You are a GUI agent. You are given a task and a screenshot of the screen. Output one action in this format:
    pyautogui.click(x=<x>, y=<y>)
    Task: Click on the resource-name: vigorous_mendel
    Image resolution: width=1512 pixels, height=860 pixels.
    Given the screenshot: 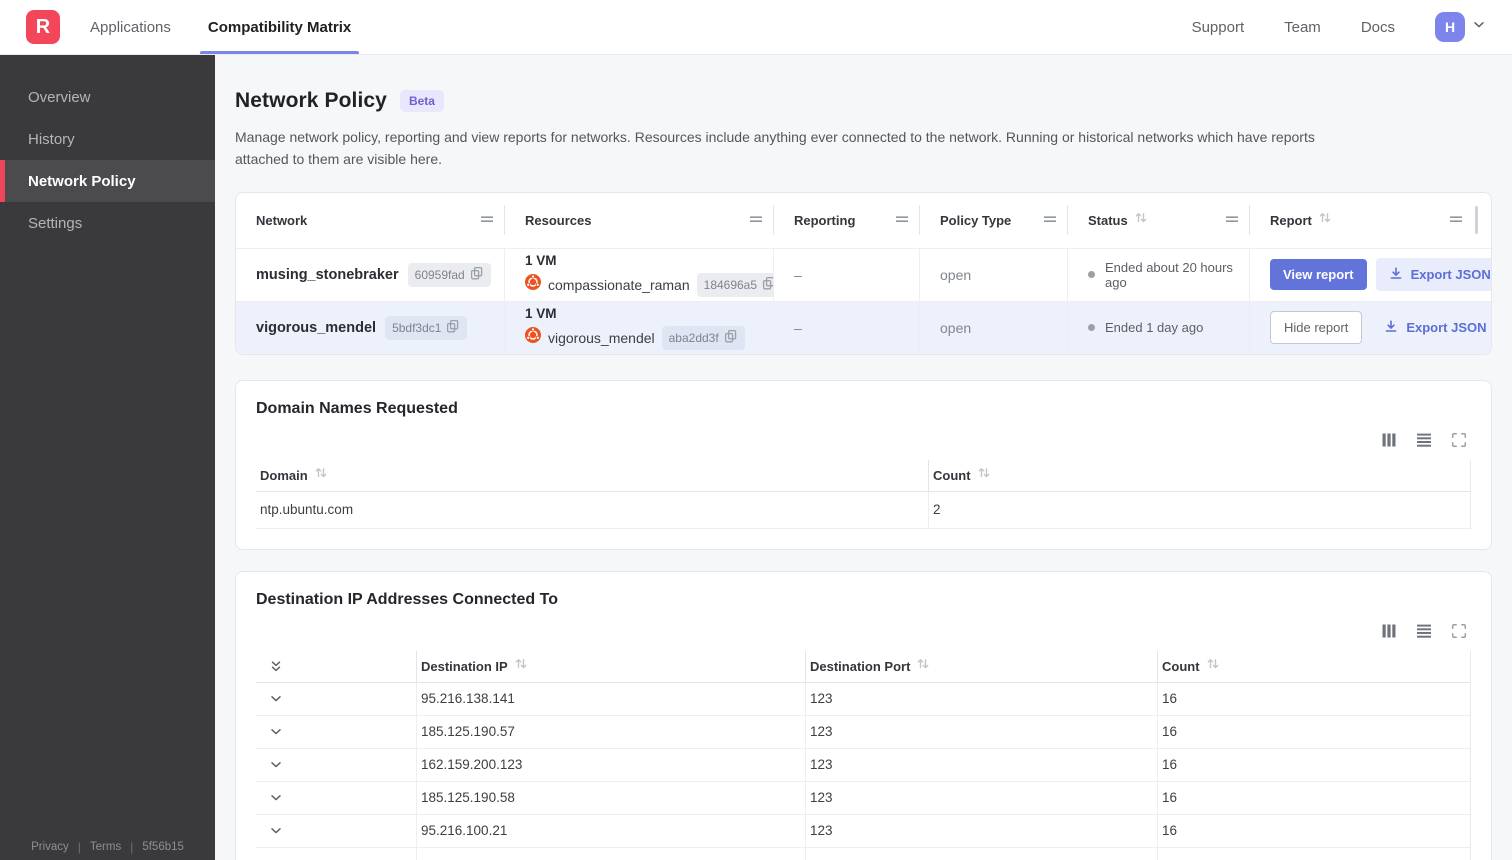 What is the action you would take?
    pyautogui.click(x=601, y=337)
    